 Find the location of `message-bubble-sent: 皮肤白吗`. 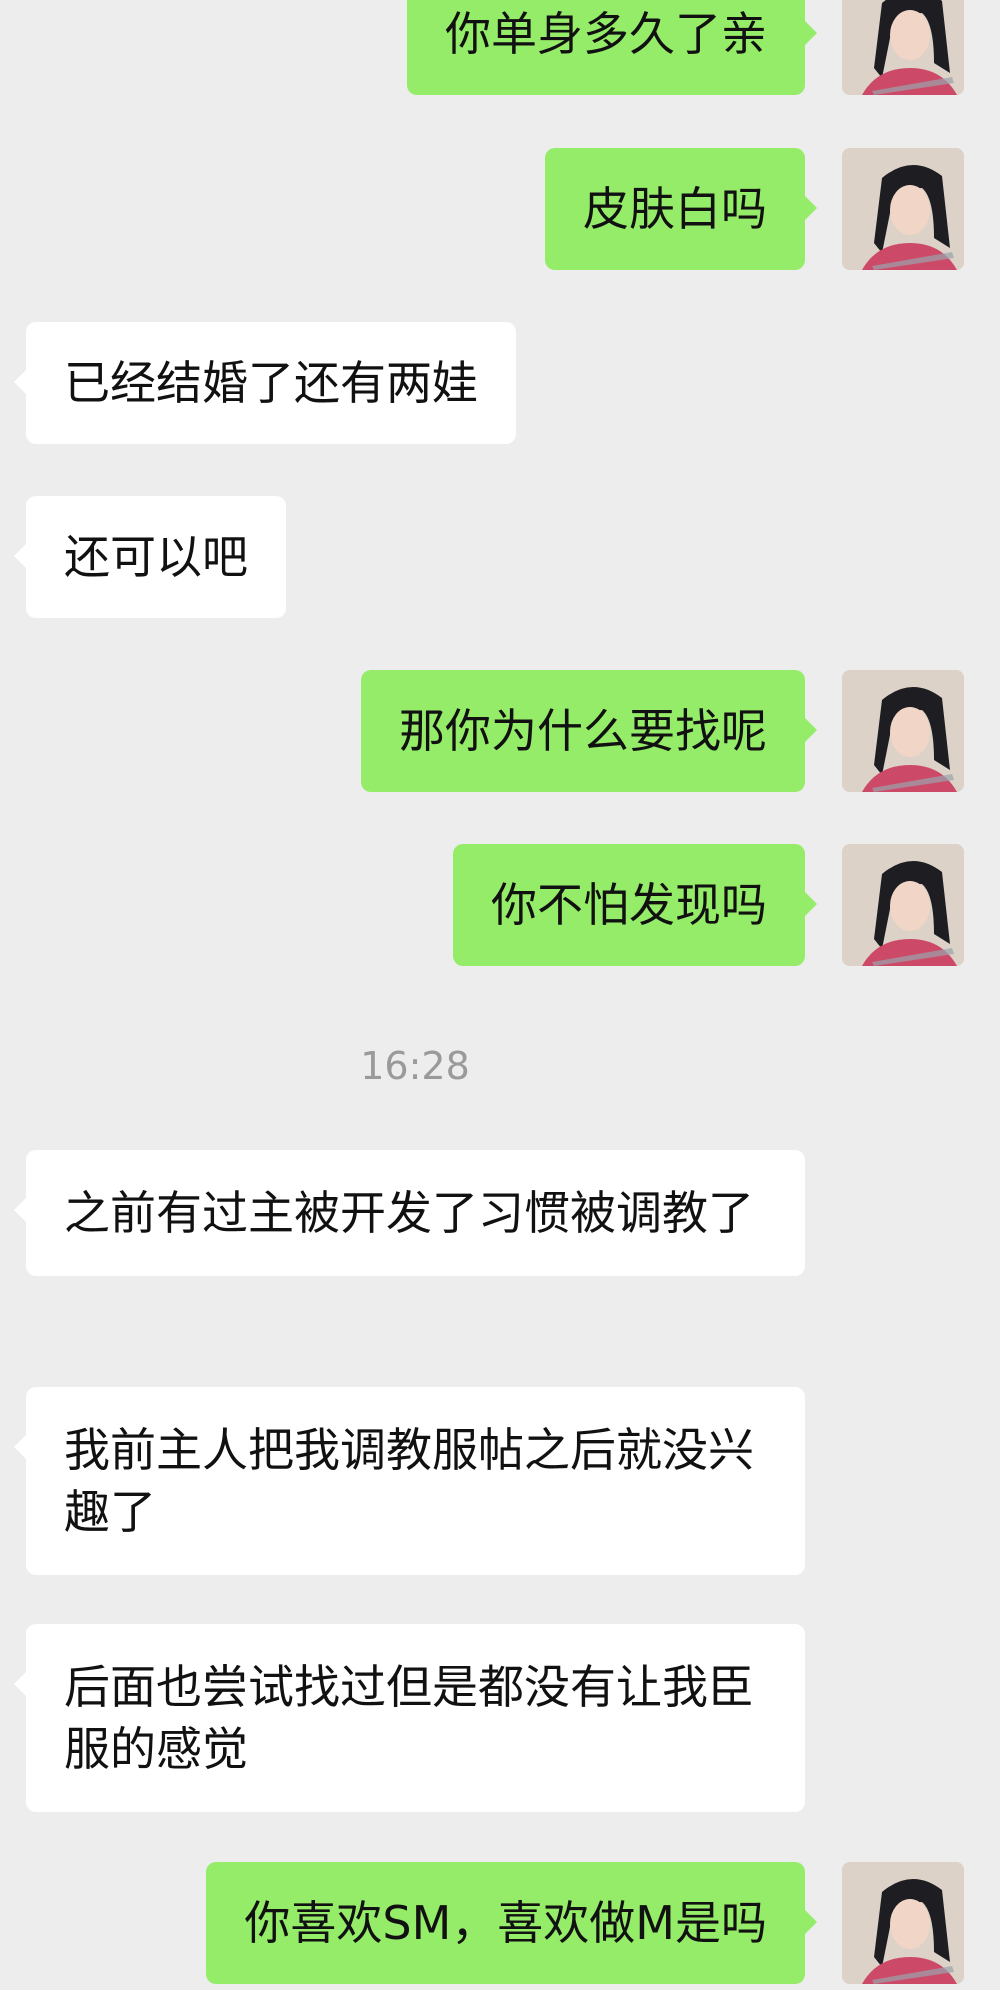

message-bubble-sent: 皮肤白吗 is located at coordinates (681, 209).